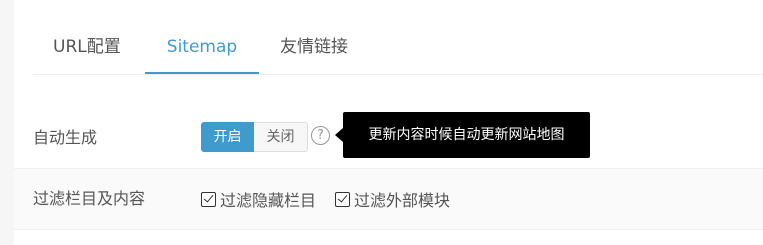 This screenshot has height=245, width=763. I want to click on filter-external-modules-checkbox: 过滤外部模块, so click(392, 199).